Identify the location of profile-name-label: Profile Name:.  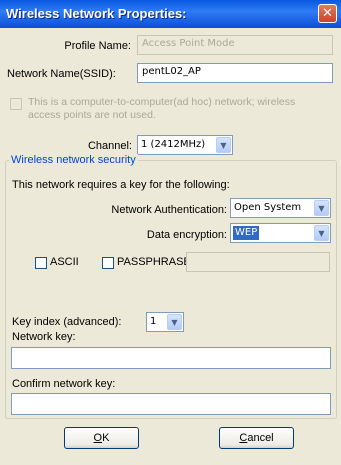
(97, 46).